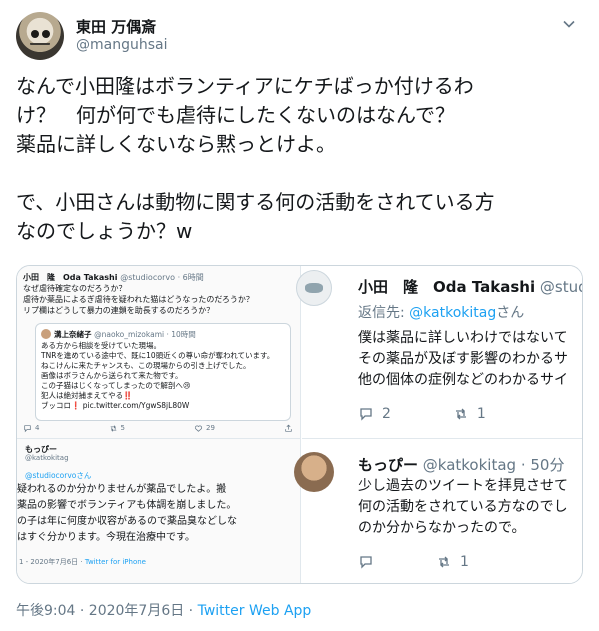 This screenshot has height=631, width=599. Describe the element at coordinates (422, 414) in the screenshot. I see `oda-actions: 2 1` at that location.